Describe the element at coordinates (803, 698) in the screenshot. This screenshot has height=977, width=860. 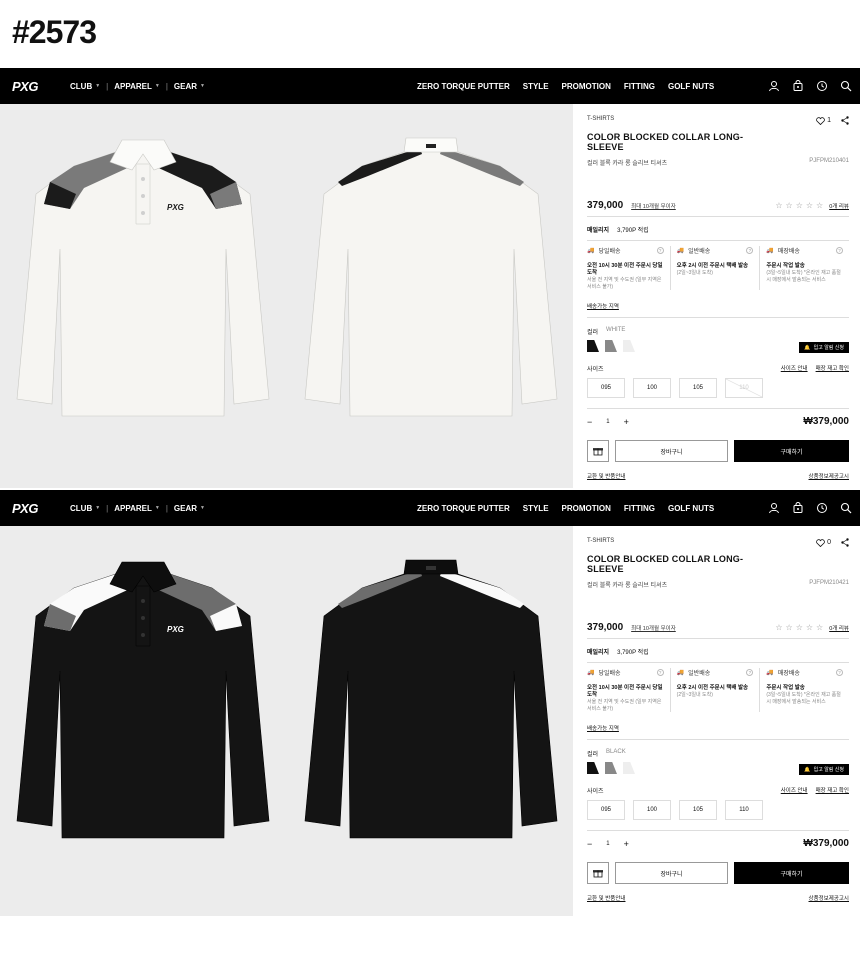
I see `delivery-note: (3일~5일내 도착) *온라인 재고 품절시 매장에서 발송되는 서비스` at that location.